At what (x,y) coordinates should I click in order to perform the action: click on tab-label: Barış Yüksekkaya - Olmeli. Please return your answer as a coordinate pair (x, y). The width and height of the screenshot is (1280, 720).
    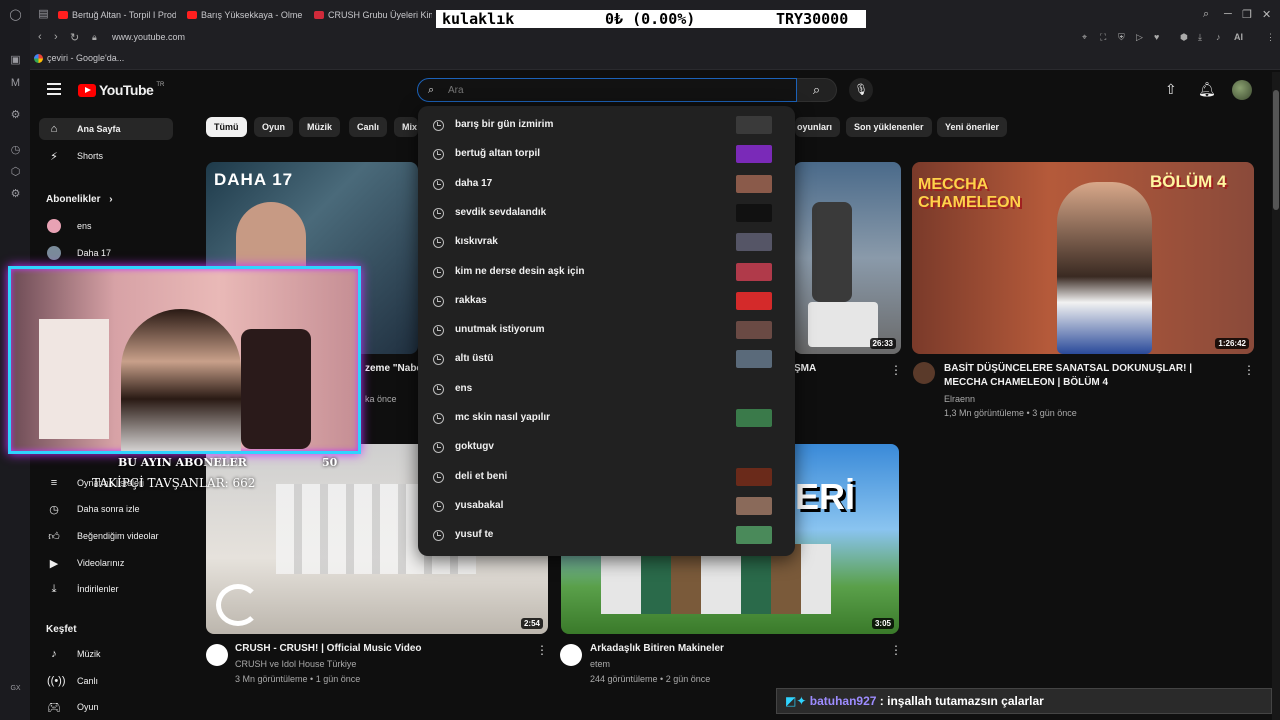
    Looking at the image, I should click on (252, 15).